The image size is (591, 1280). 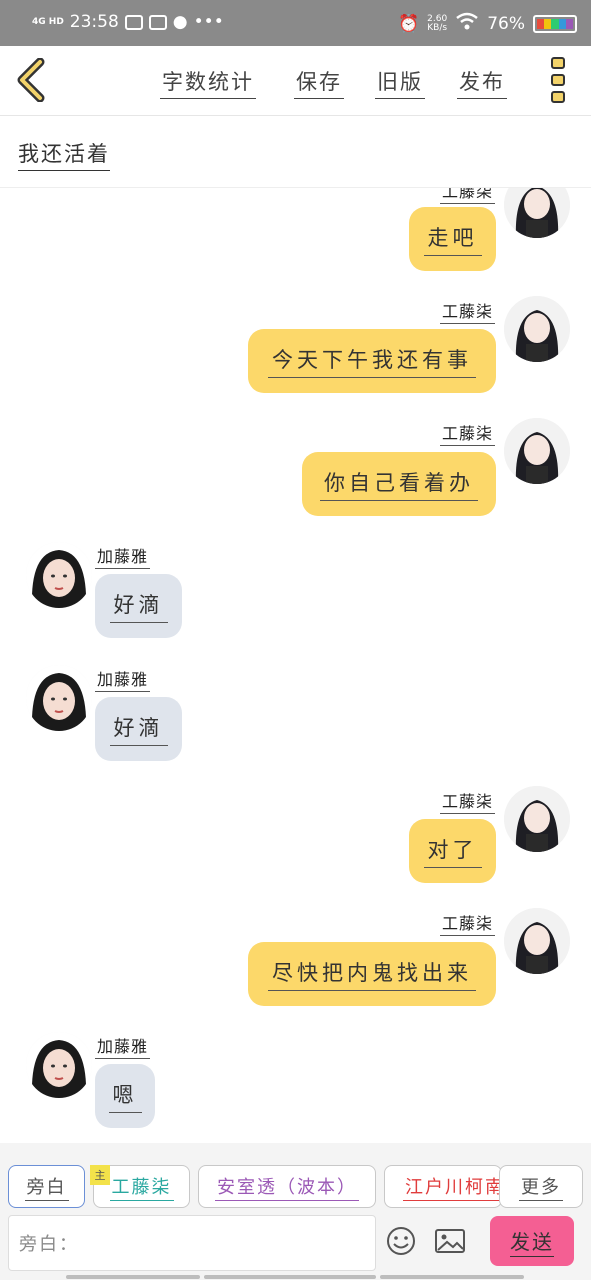 I want to click on story-title-bar: 我还活着, so click(x=295, y=152).